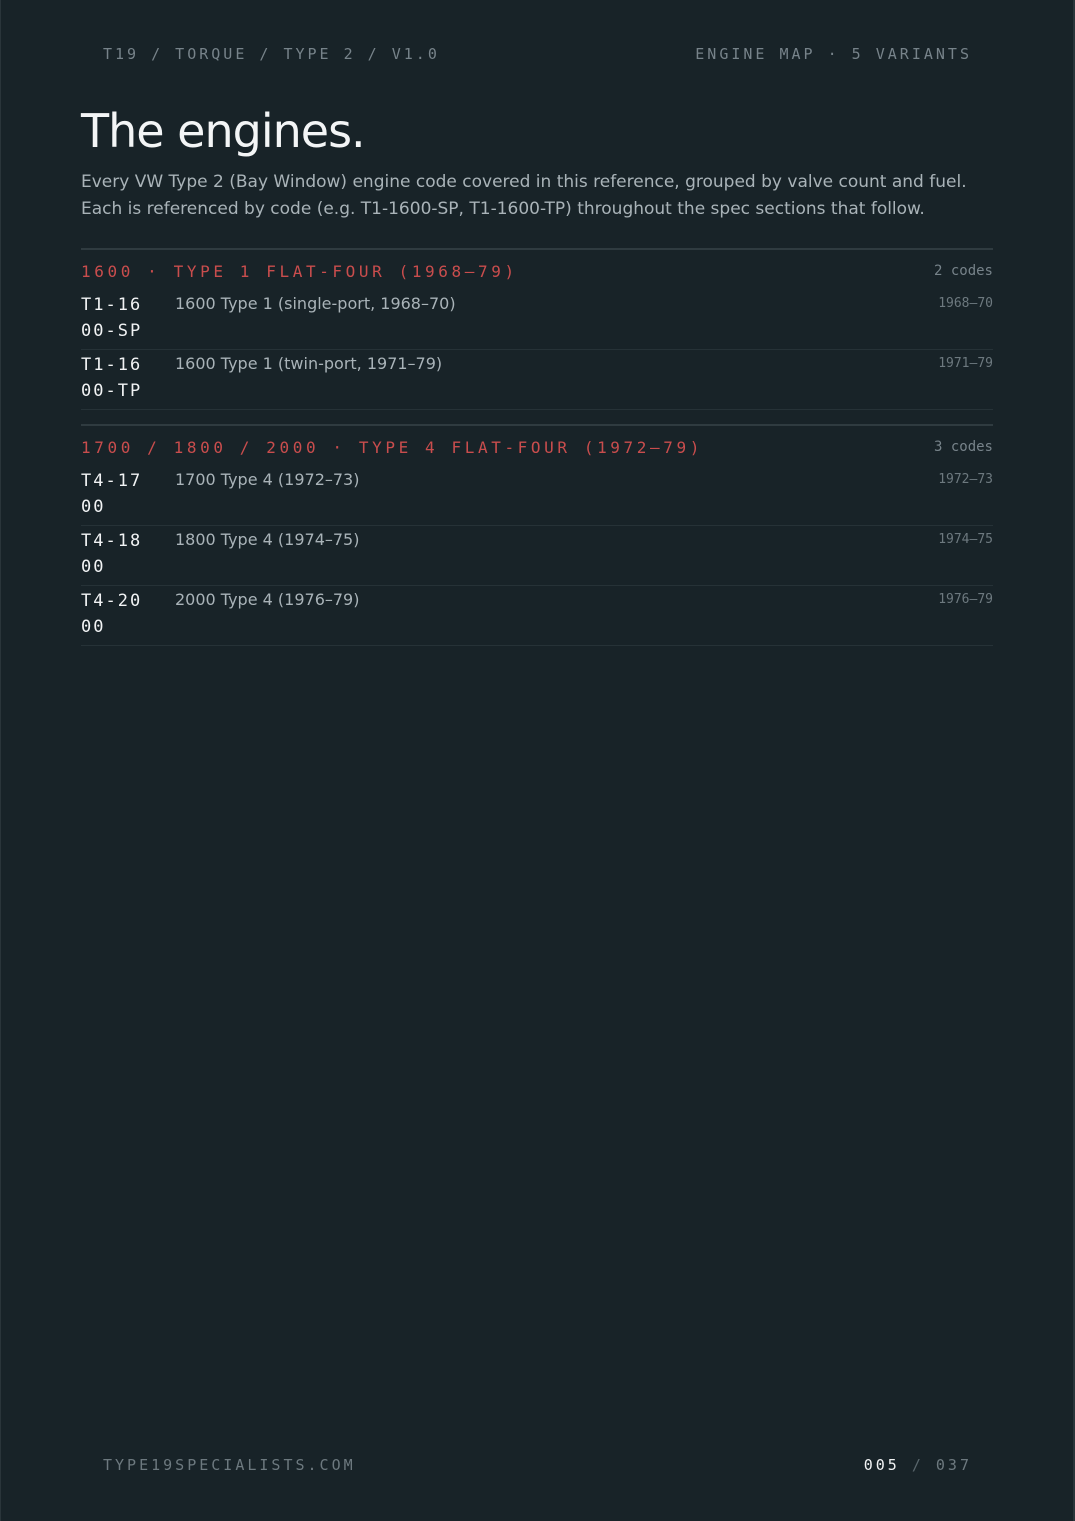 This screenshot has height=1521, width=1075. What do you see at coordinates (537, 1465) in the screenshot?
I see `page-footer: TYPE19SPECIALISTS.COM 005 / 037` at bounding box center [537, 1465].